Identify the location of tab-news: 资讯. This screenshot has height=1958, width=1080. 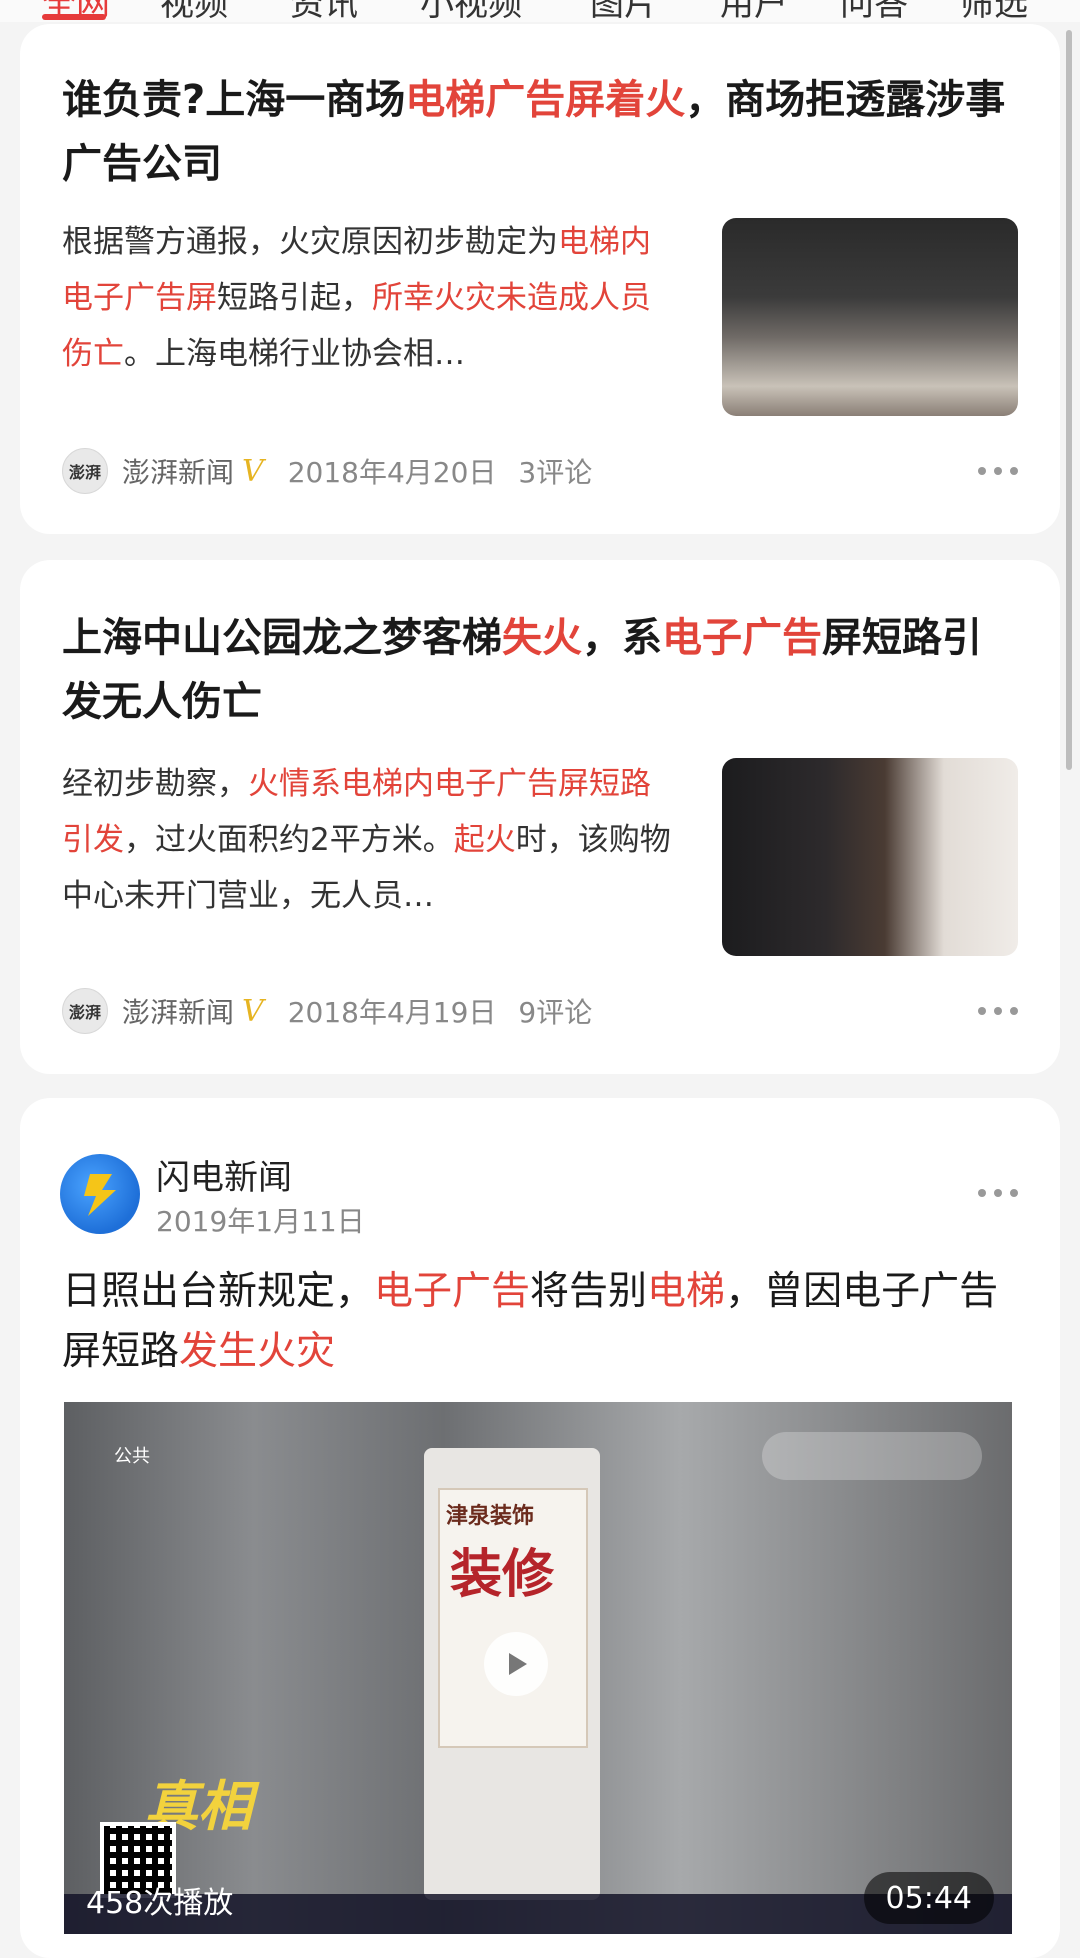
(324, 11).